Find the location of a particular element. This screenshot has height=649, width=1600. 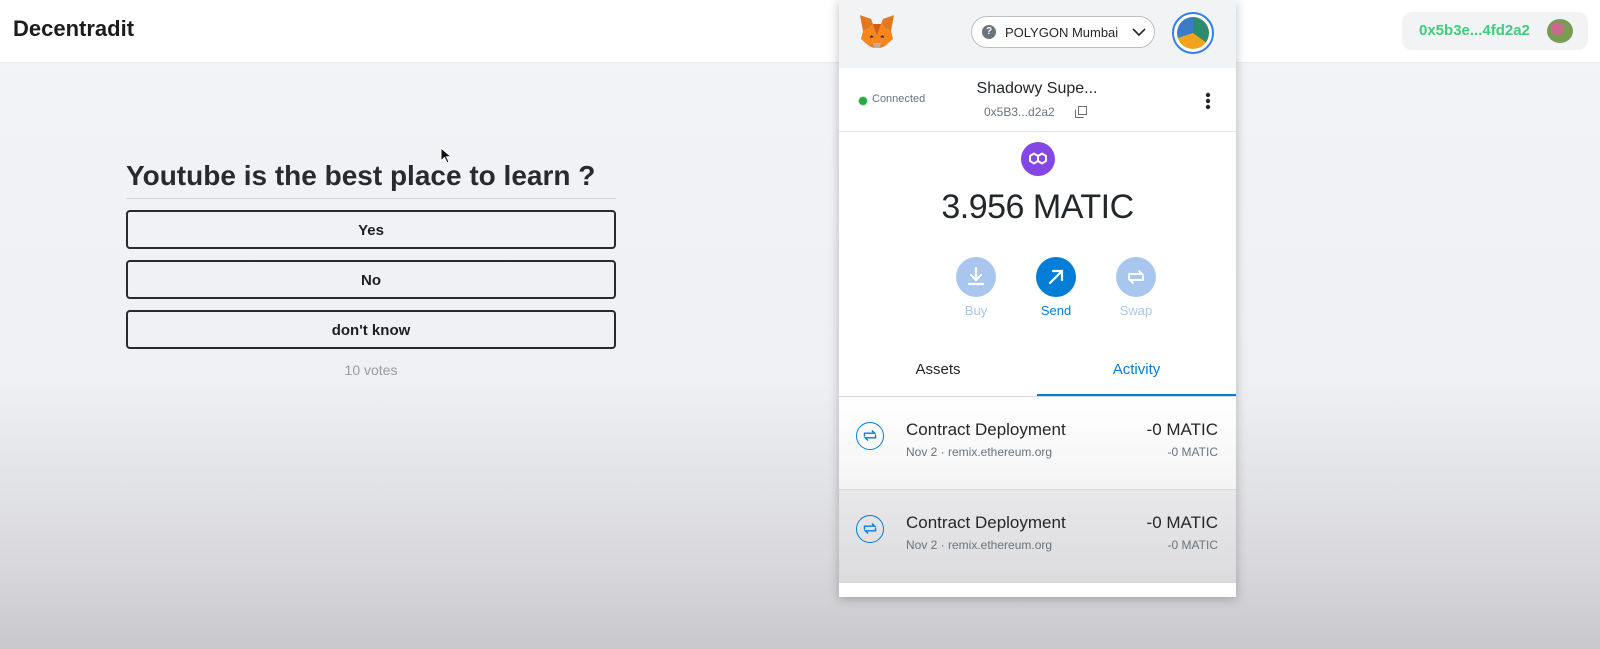

tab-assets: Assets is located at coordinates (938, 369).